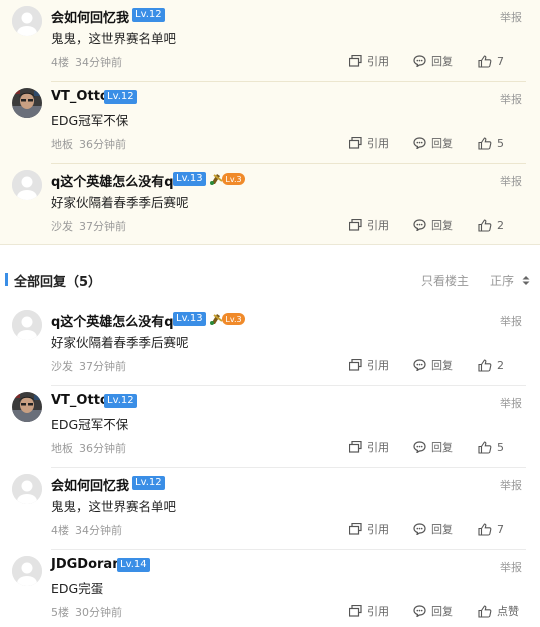 Image resolution: width=540 pixels, height=627 pixels. I want to click on like-button: 点赞, so click(498, 611).